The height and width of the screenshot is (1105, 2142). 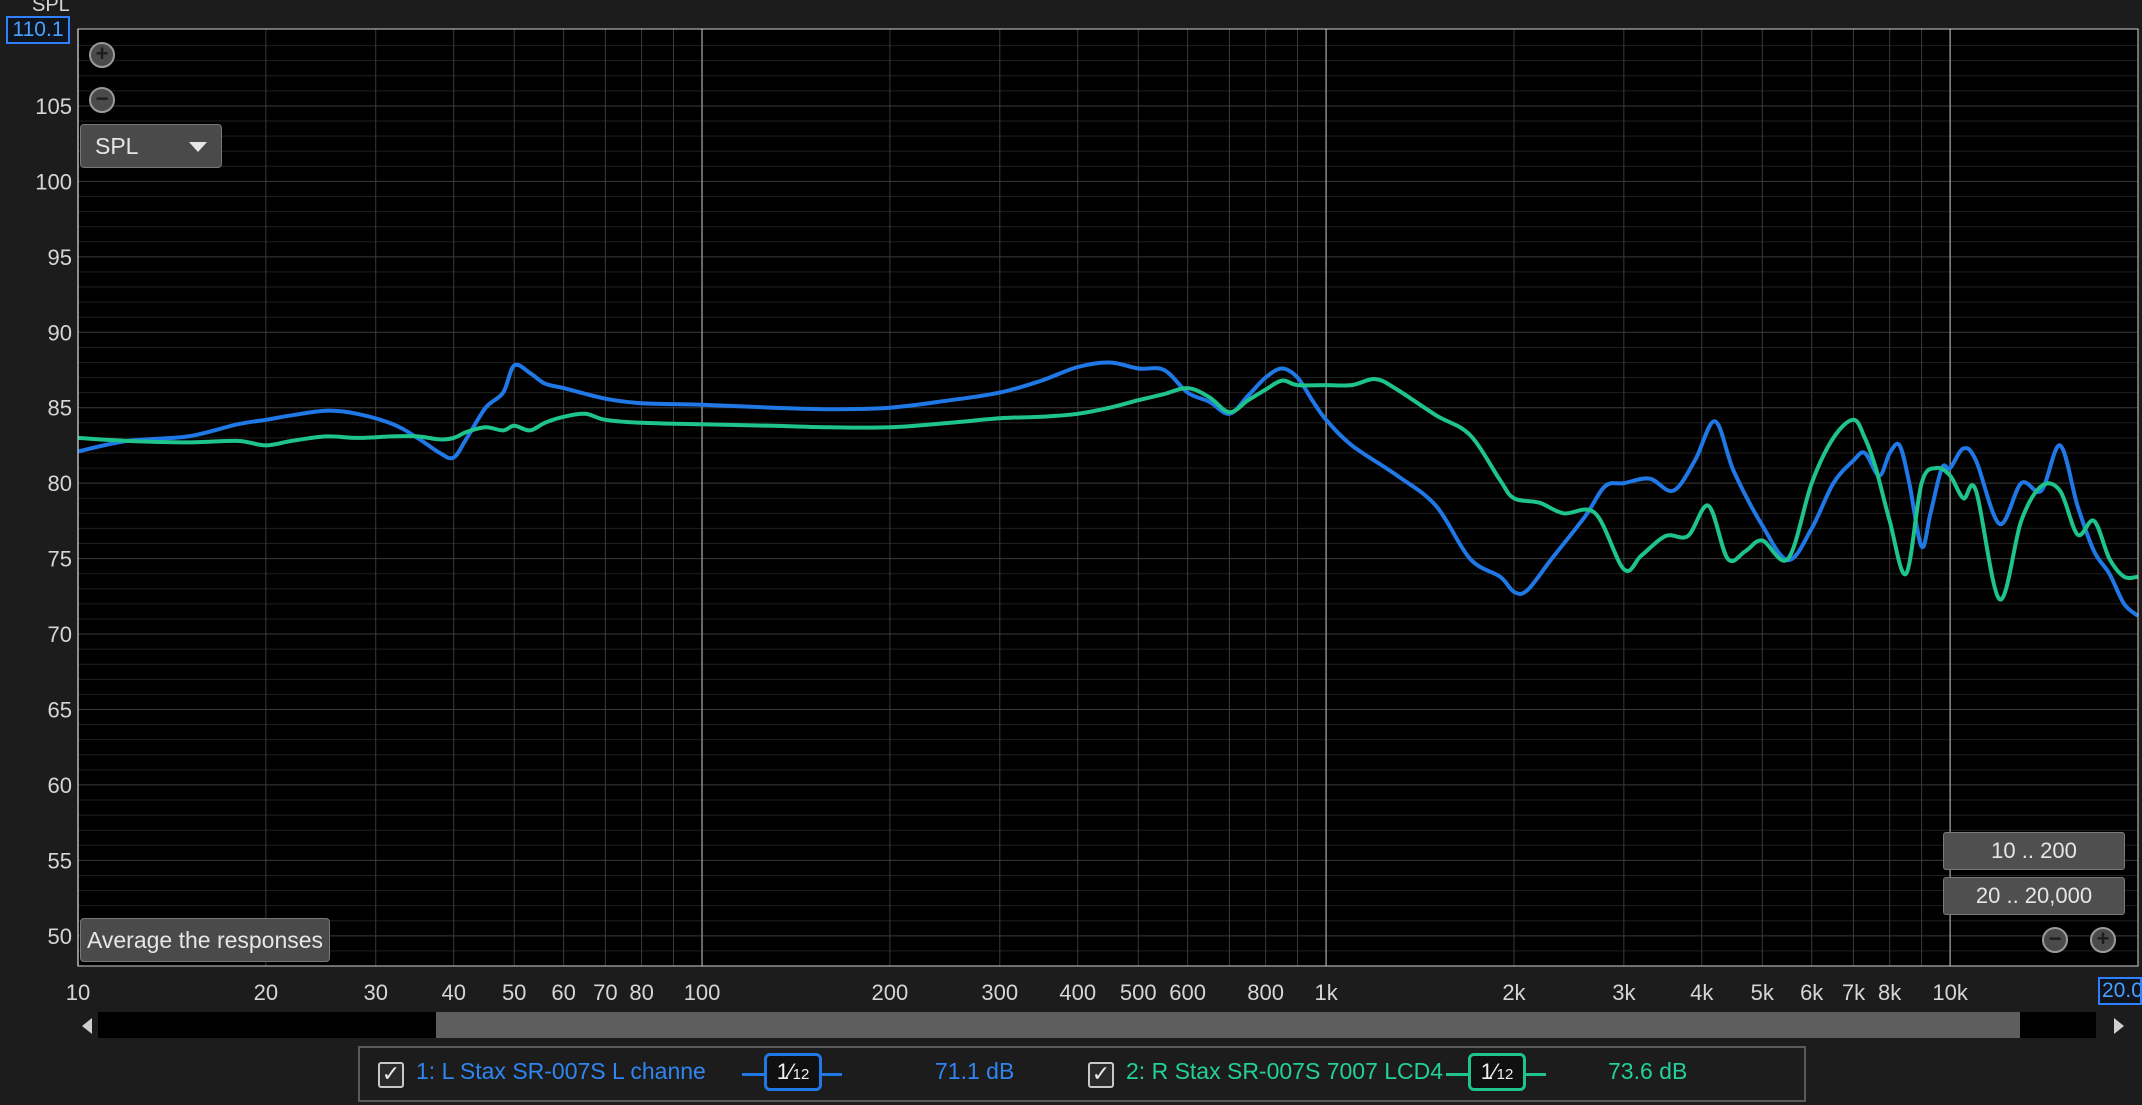 I want to click on x-tick-label: 800, so click(x=1265, y=992).